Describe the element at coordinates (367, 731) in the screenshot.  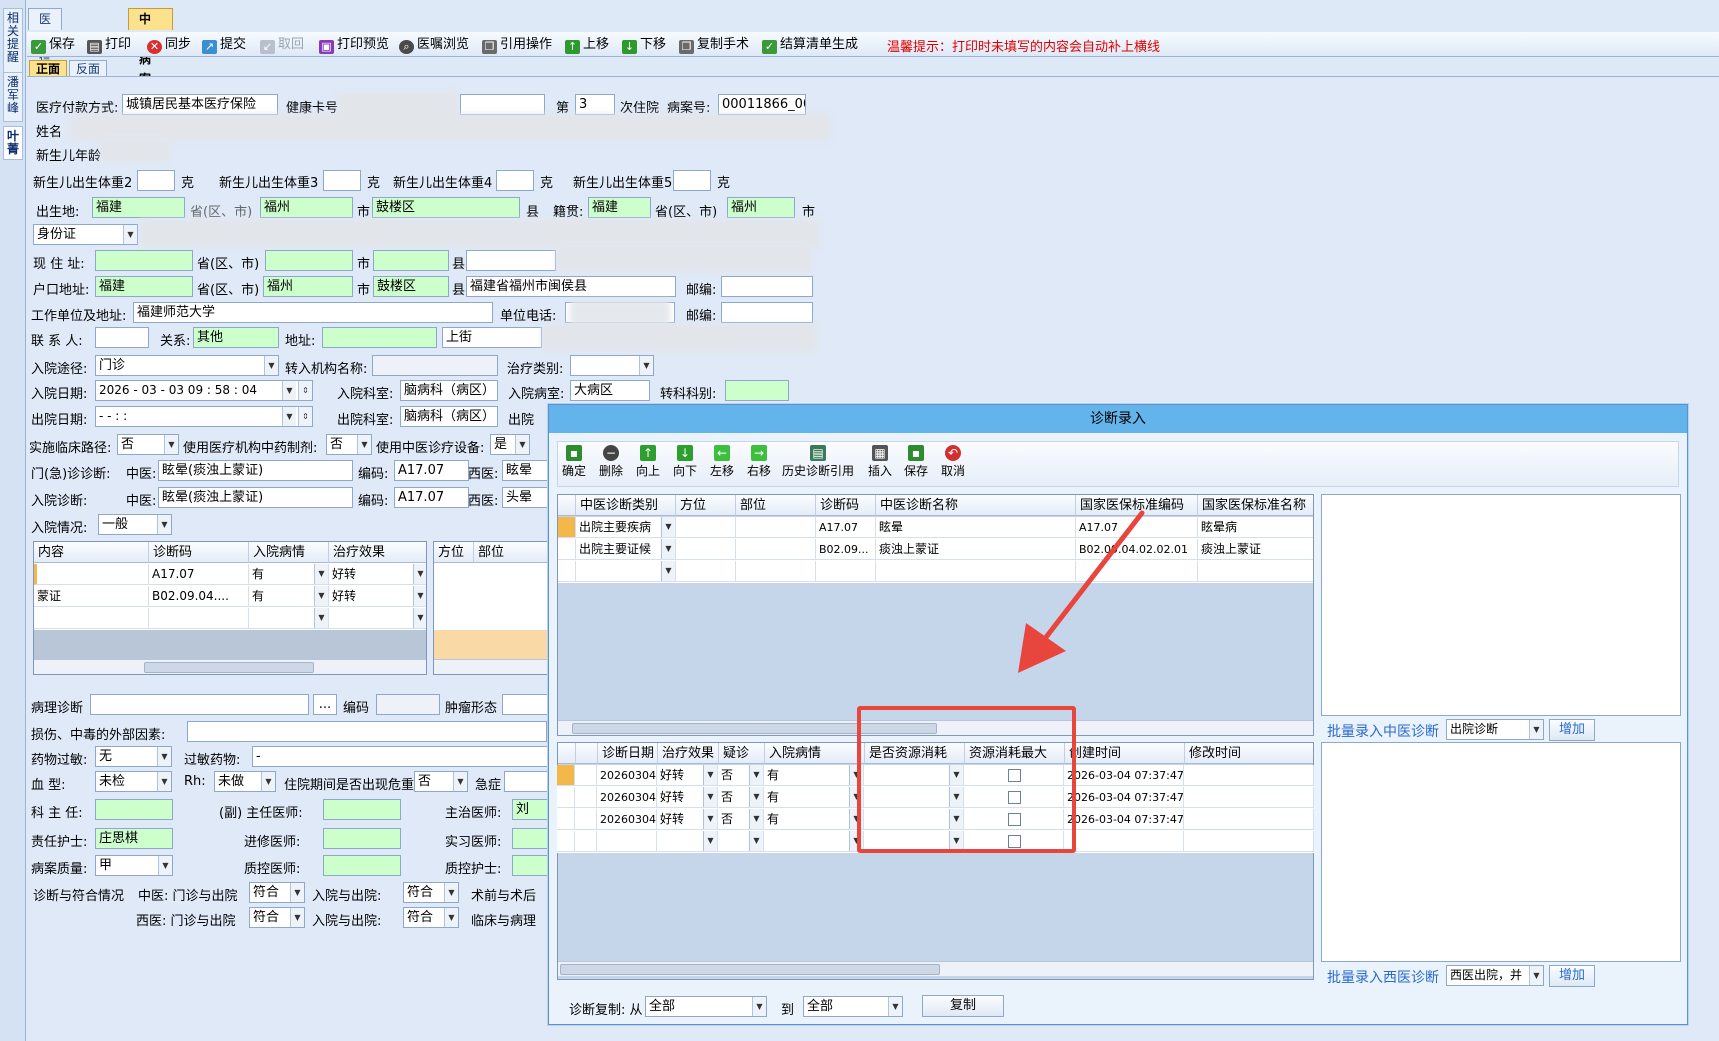
I see `injury-field` at that location.